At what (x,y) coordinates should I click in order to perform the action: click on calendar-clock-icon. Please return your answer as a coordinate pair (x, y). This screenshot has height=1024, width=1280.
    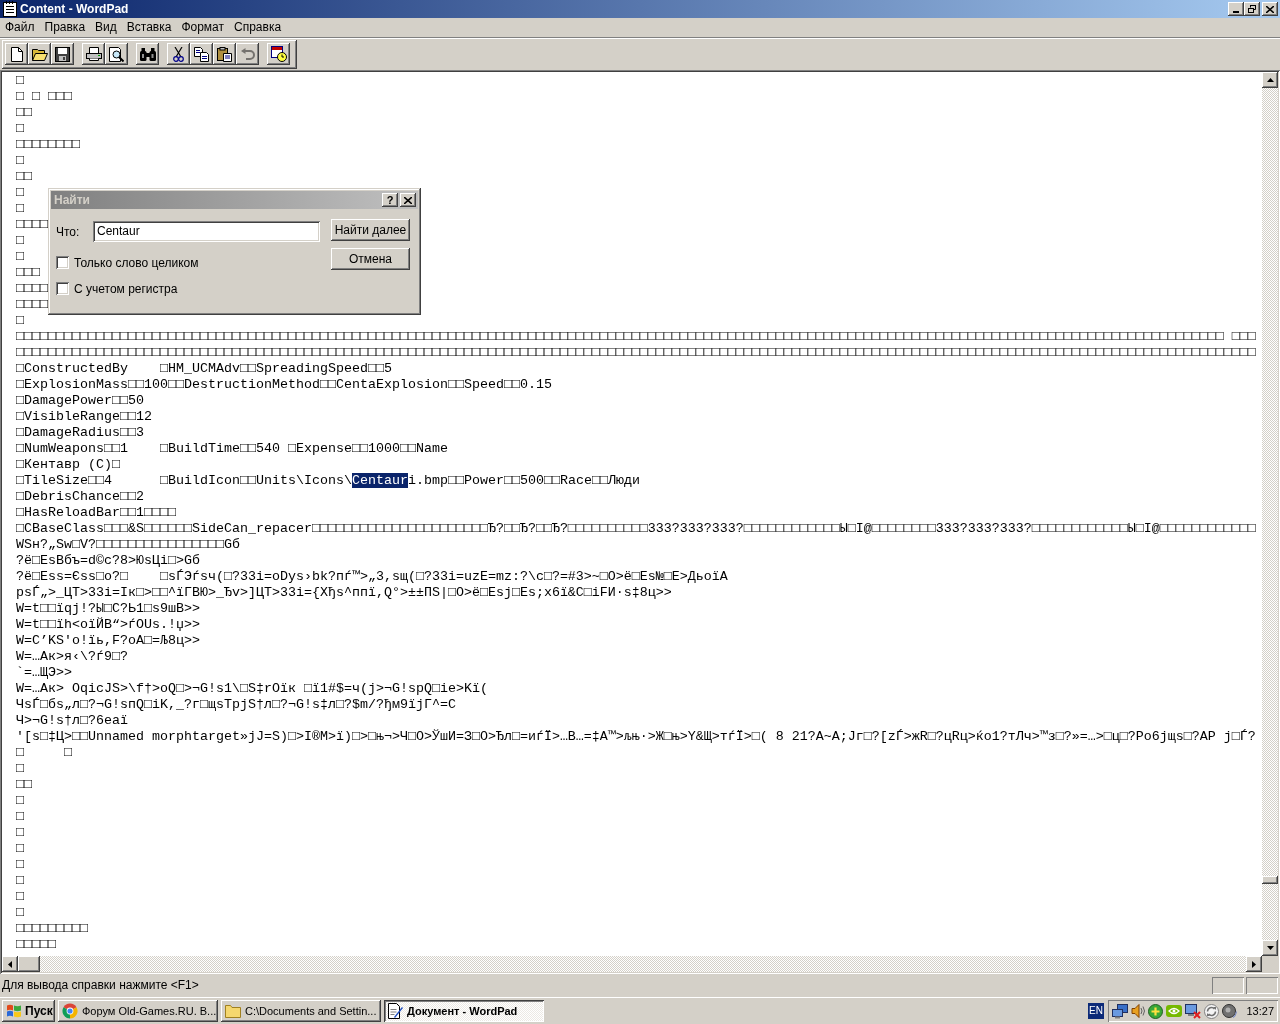
    Looking at the image, I should click on (278, 54).